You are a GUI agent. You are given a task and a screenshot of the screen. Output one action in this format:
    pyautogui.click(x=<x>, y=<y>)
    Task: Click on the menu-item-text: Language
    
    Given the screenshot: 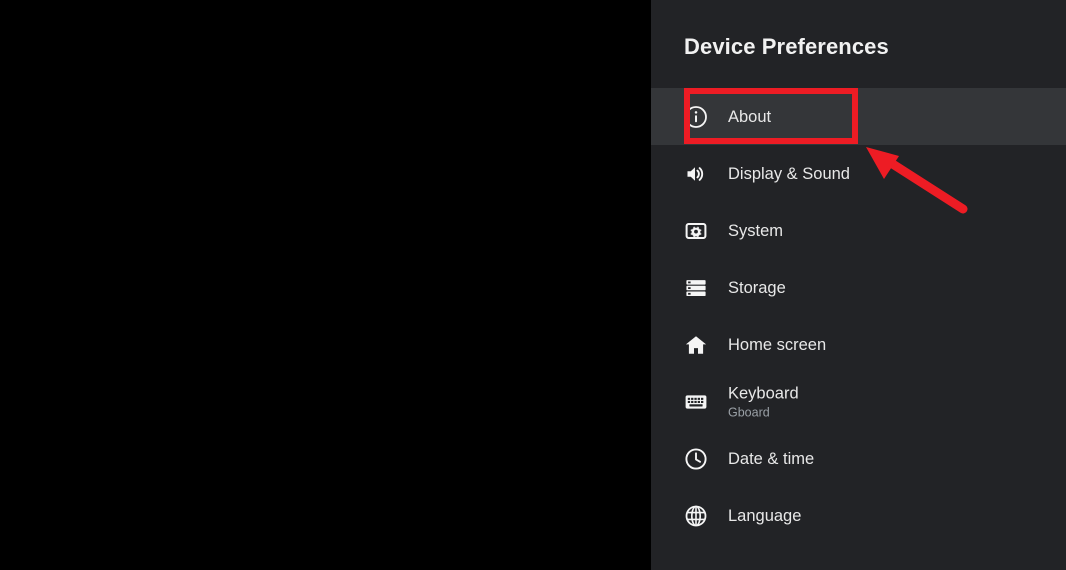 What is the action you would take?
    pyautogui.click(x=764, y=516)
    